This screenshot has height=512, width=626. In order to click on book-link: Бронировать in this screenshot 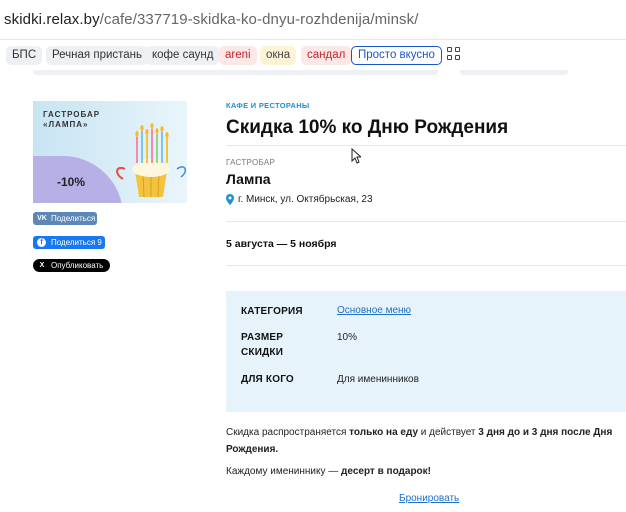, I will do `click(429, 498)`.